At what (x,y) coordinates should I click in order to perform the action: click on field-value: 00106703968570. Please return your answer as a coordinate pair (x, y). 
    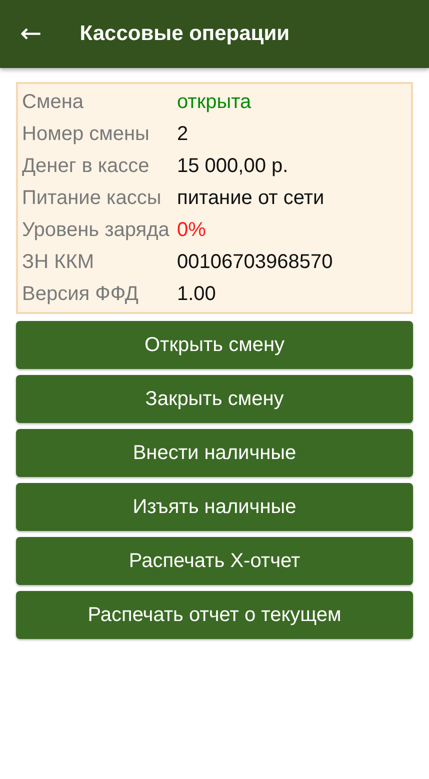
    Looking at the image, I should click on (255, 262).